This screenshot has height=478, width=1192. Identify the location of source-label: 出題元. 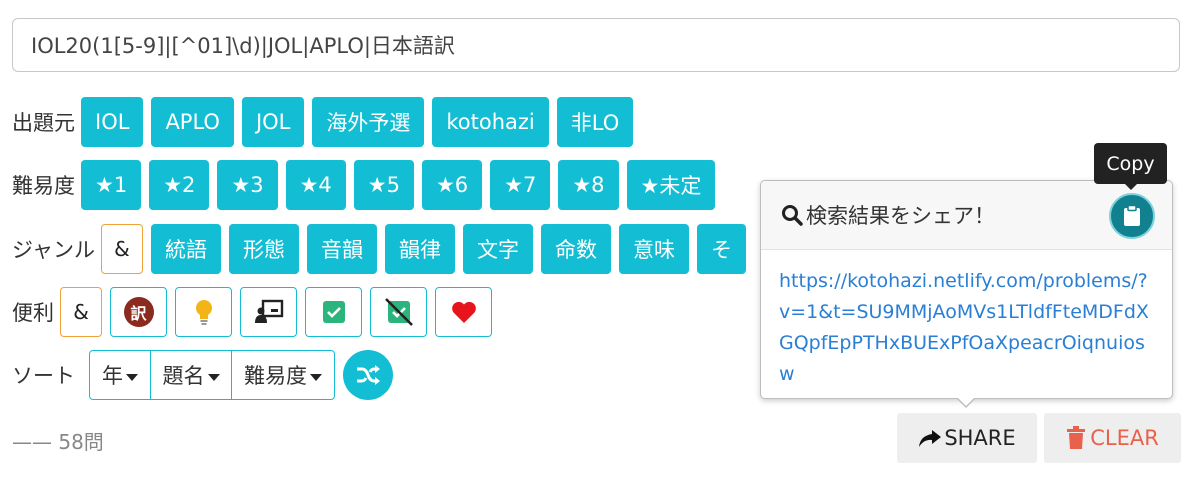
(43, 123).